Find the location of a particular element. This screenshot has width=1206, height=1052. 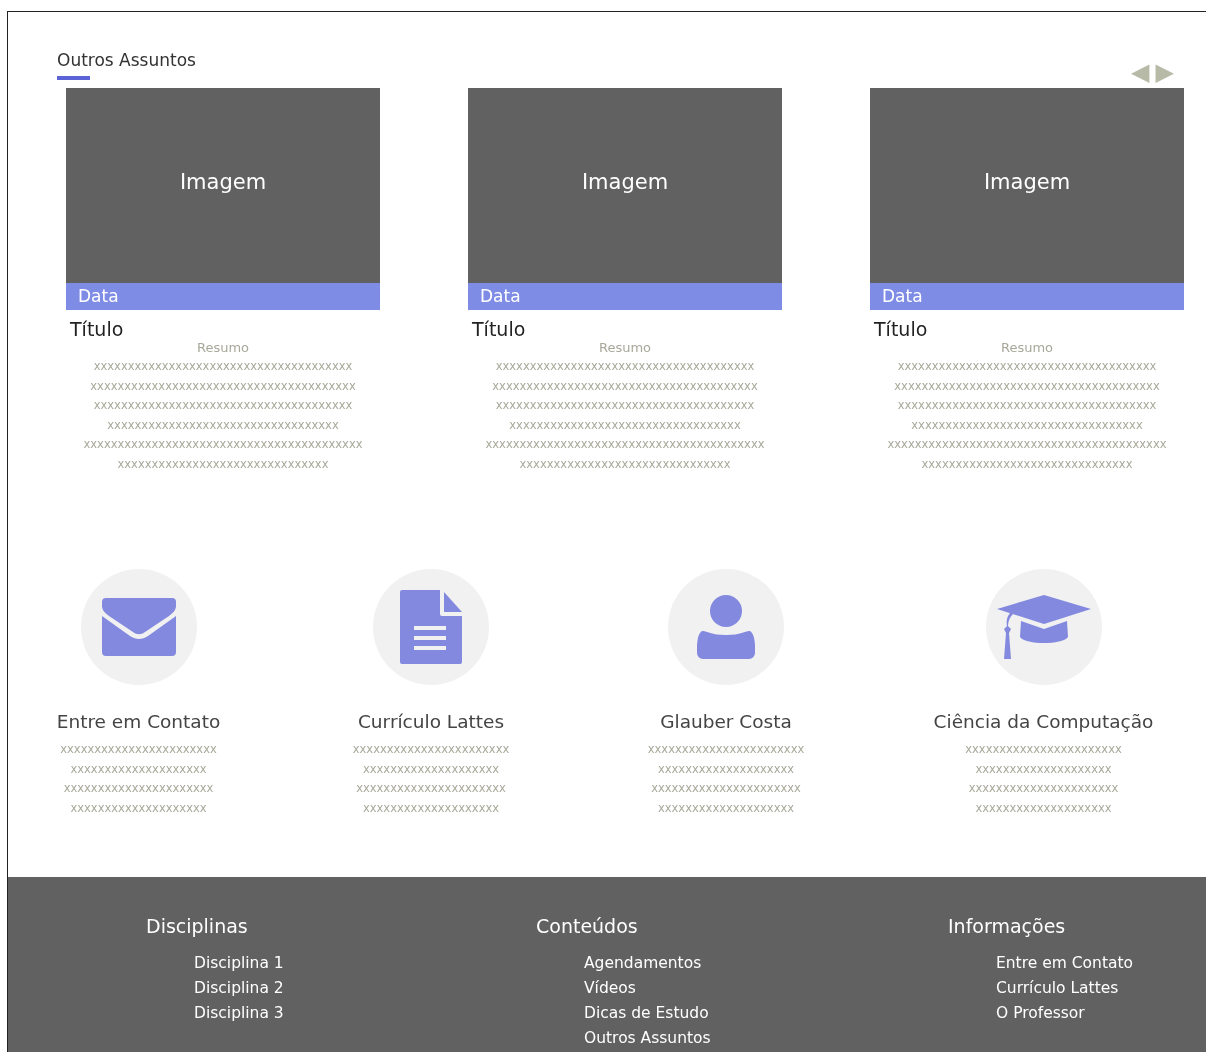

footer-link: Disciplina 2 is located at coordinates (365, 988).